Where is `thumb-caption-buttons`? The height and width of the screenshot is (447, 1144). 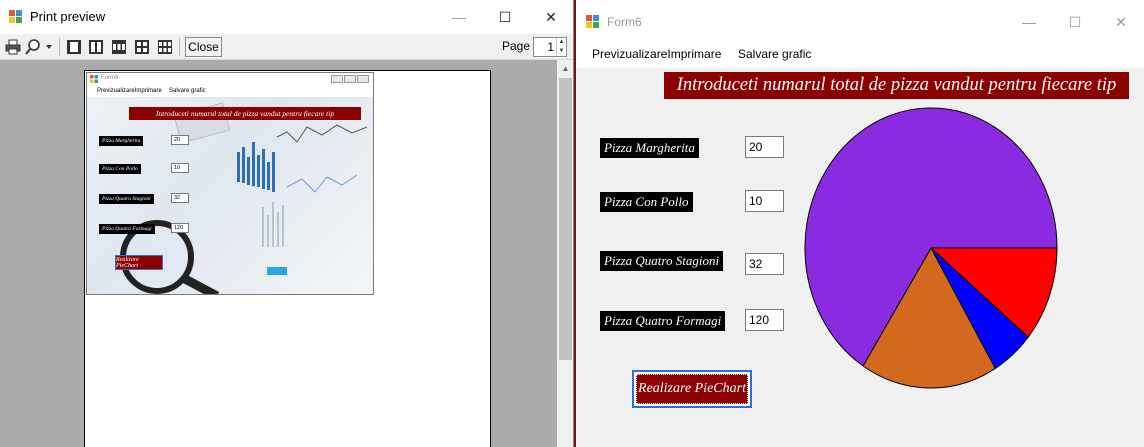 thumb-caption-buttons is located at coordinates (350, 79).